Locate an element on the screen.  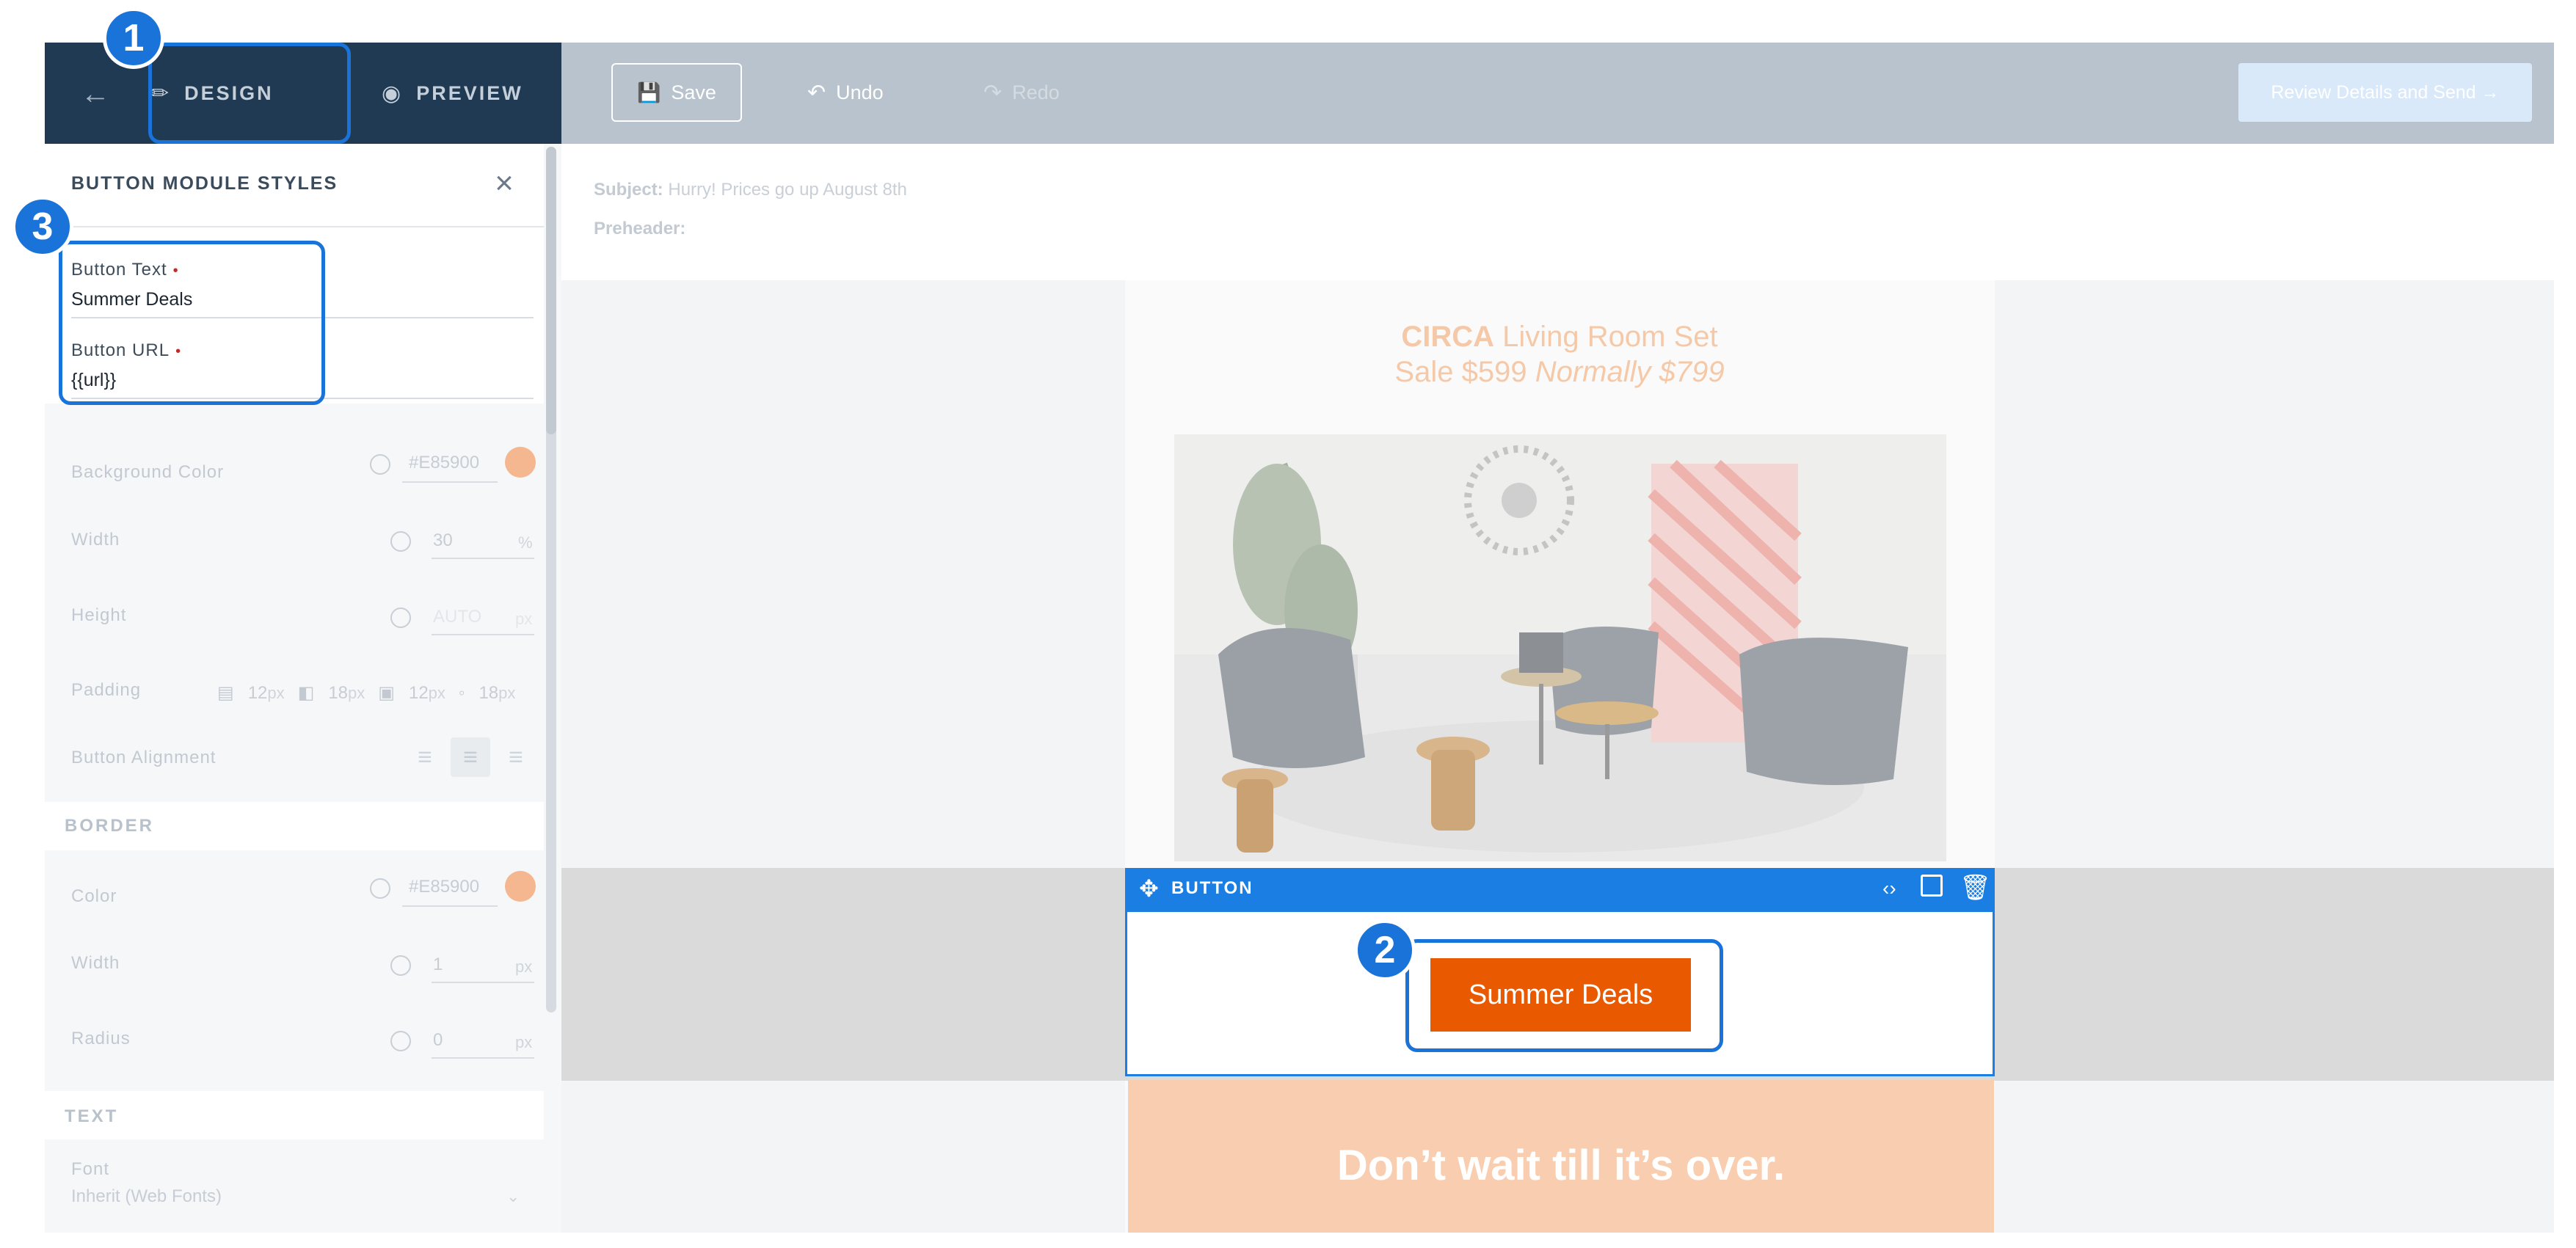
border-width-label: Width is located at coordinates (95, 963).